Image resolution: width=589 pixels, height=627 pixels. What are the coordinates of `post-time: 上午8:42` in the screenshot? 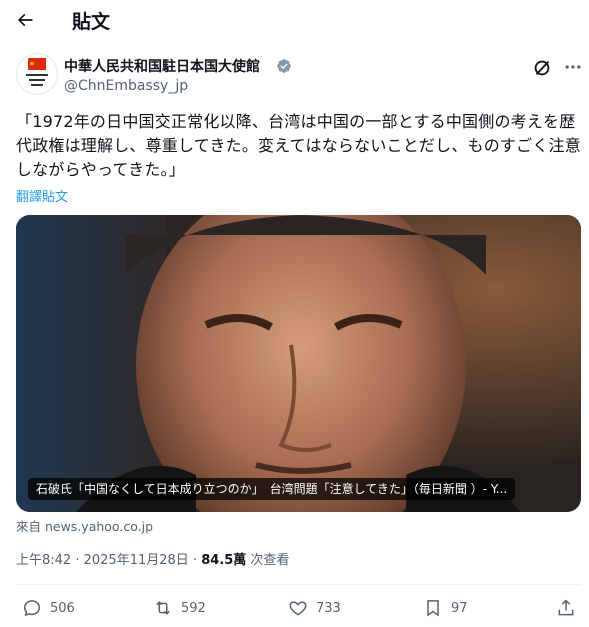 It's located at (43, 560).